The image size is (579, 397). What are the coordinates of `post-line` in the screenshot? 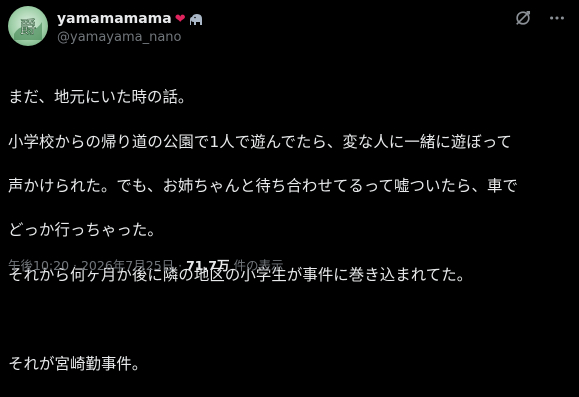 It's located at (290, 319).